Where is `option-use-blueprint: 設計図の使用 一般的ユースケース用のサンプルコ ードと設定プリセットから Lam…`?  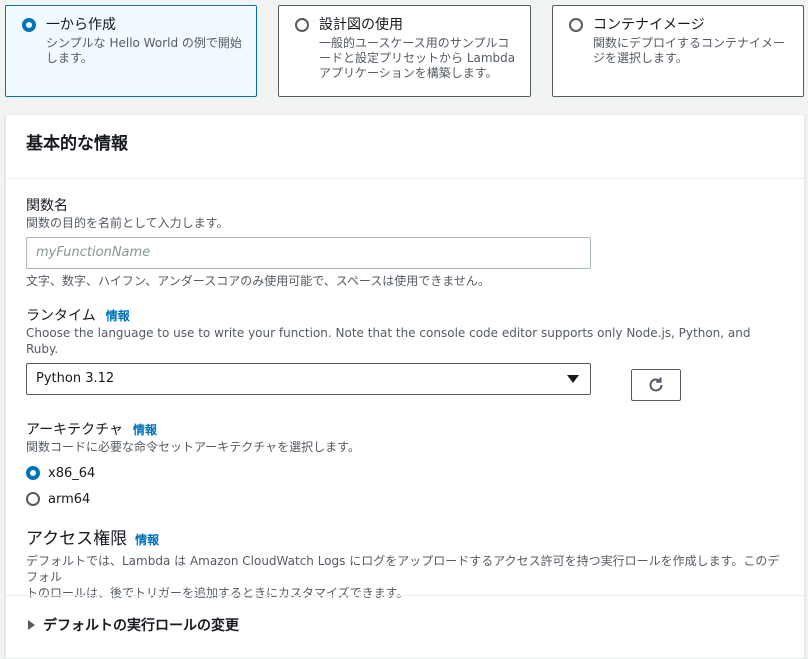
option-use-blueprint: 設計図の使用 一般的ユースケース用のサンプルコ ードと設定プリセットから Lam… is located at coordinates (404, 51).